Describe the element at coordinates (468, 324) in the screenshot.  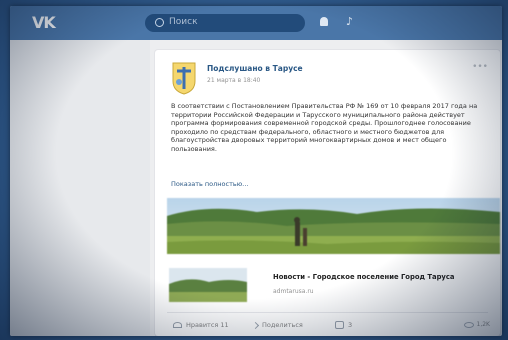
I see `eye-icon` at that location.